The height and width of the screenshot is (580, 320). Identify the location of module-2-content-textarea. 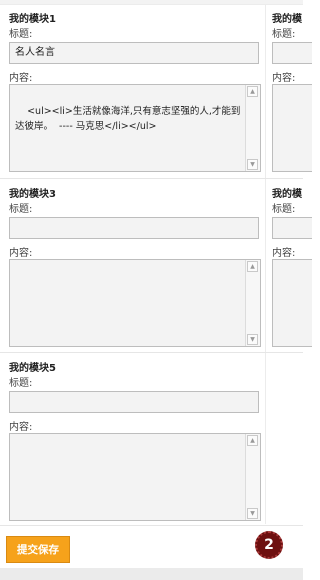
(292, 128).